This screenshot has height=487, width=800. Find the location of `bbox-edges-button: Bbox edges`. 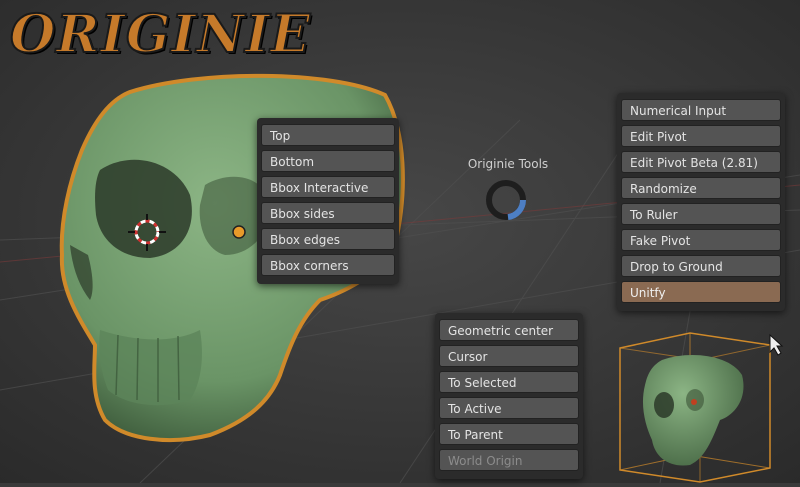

bbox-edges-button: Bbox edges is located at coordinates (328, 239).